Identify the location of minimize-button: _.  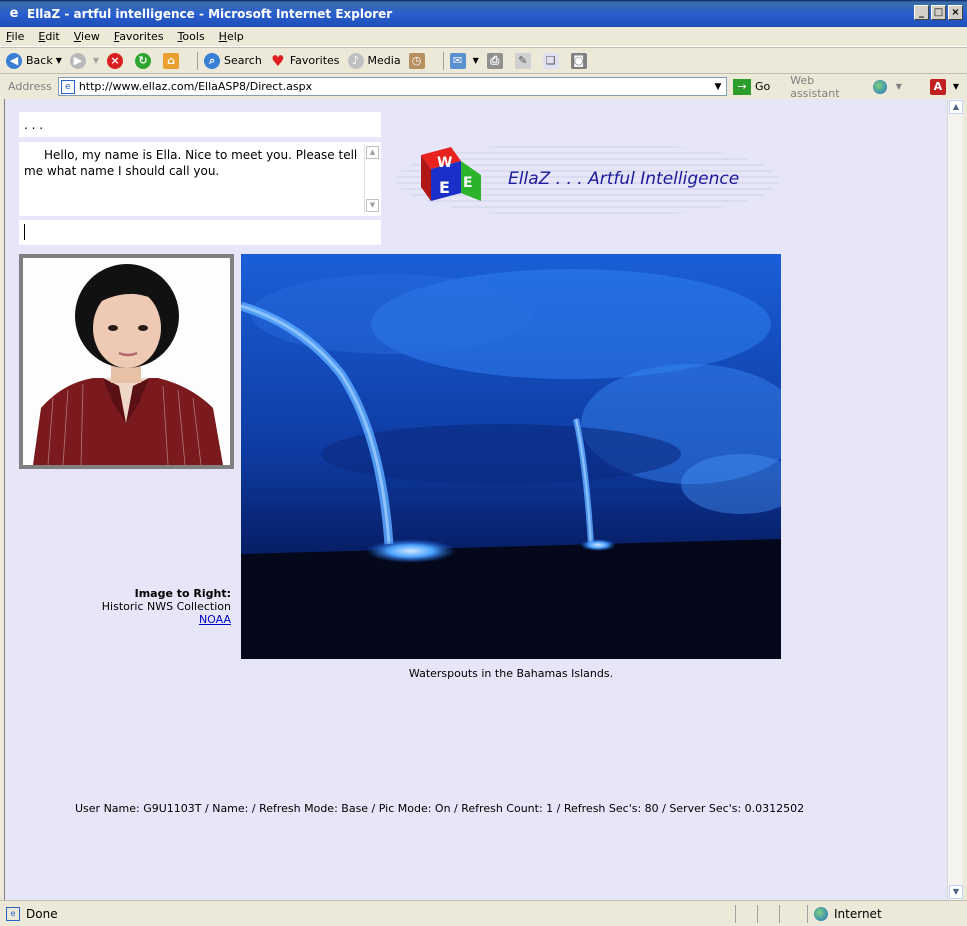
(921, 12).